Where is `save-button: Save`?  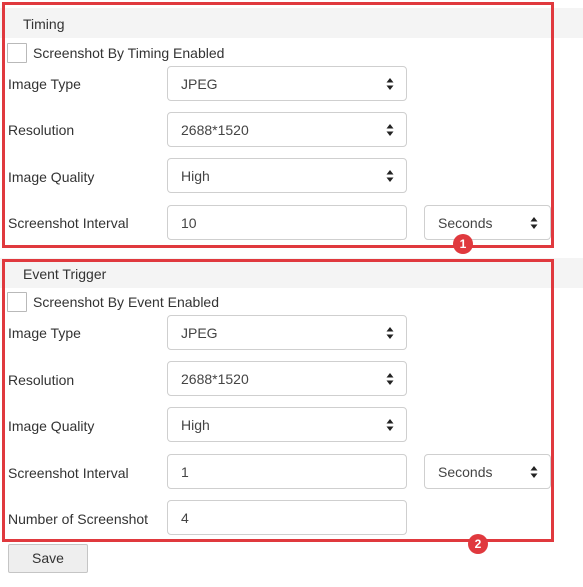 save-button: Save is located at coordinates (48, 558).